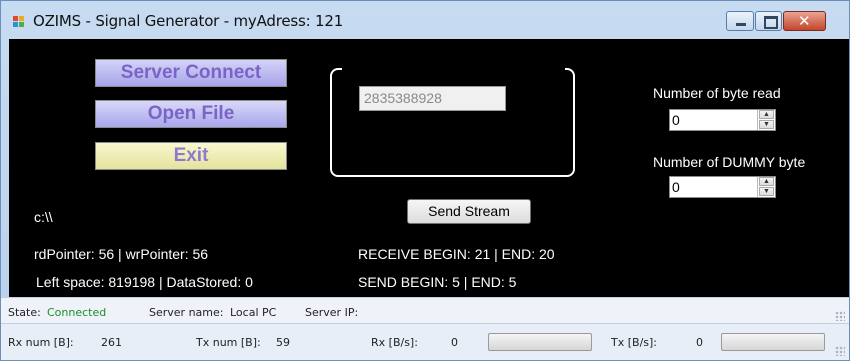 The width and height of the screenshot is (850, 361). I want to click on title-bar: OZIMS - Signal Generator - myAdress: 121, so click(425, 19).